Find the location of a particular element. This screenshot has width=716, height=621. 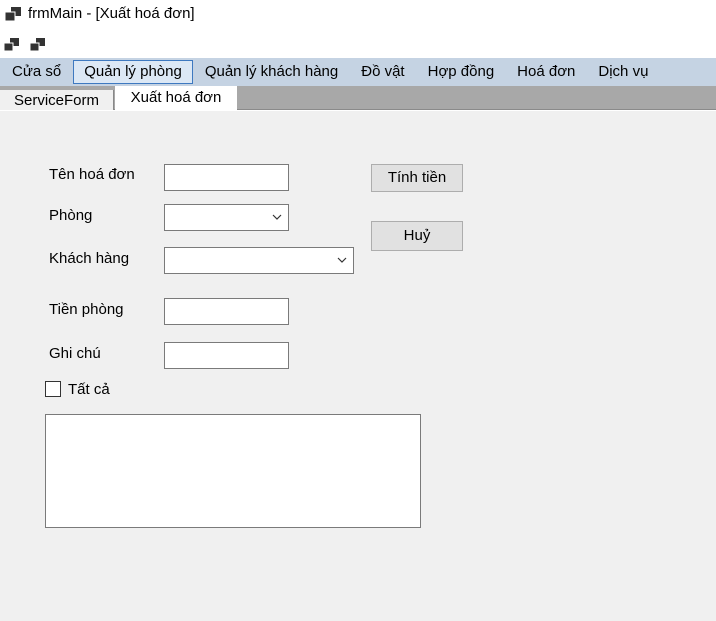

all-checkbox-label: Tất cả is located at coordinates (89, 389).